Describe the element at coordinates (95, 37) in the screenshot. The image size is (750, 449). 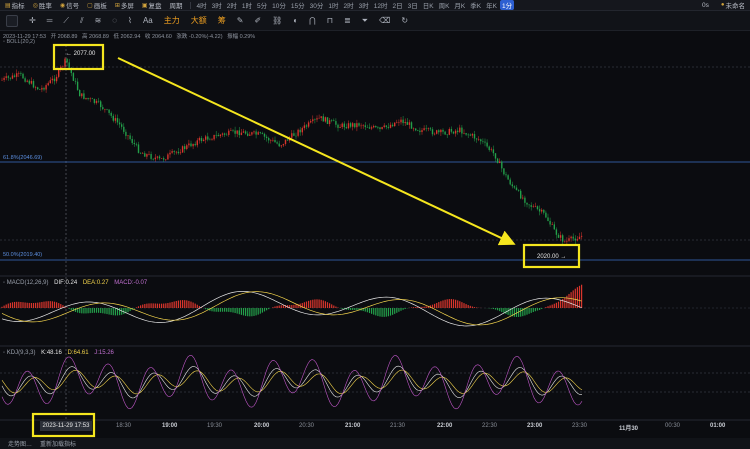
I see `info-high: 高 2068.89` at that location.